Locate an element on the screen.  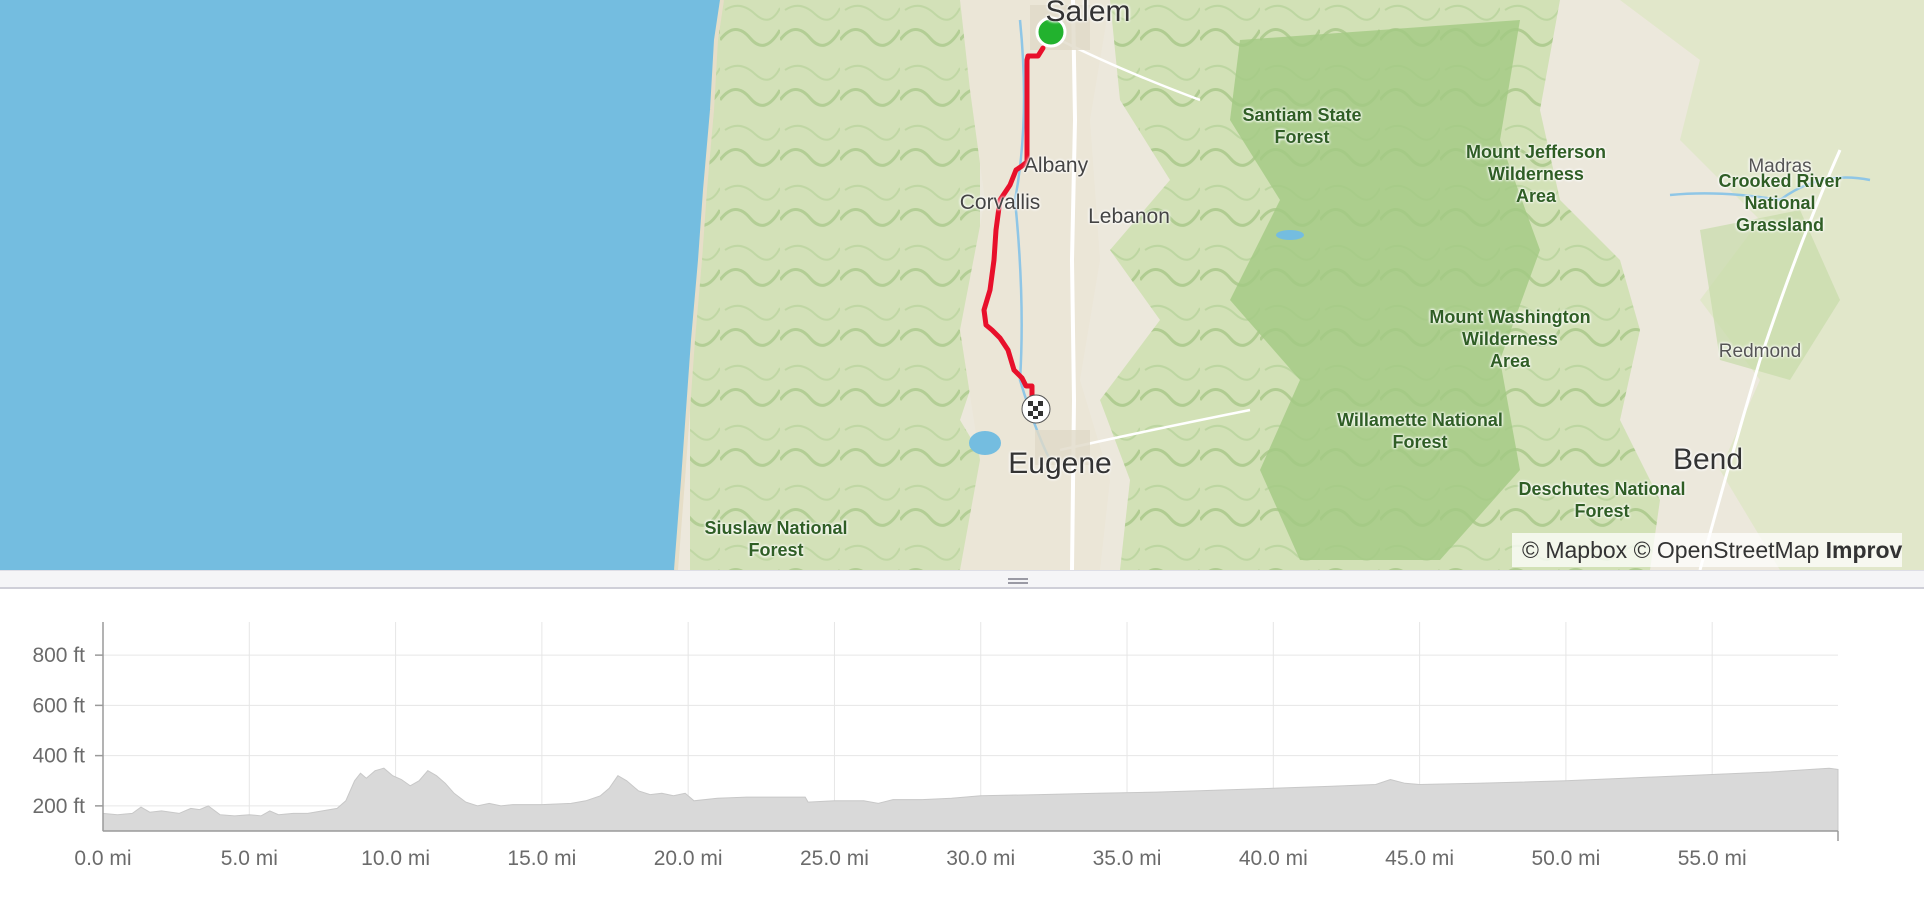
x-tick-label: 10.0 mi is located at coordinates (395, 858).